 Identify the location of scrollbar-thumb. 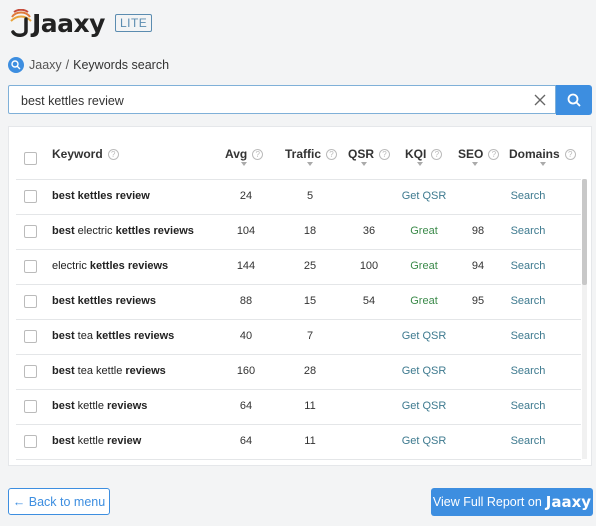
(584, 232).